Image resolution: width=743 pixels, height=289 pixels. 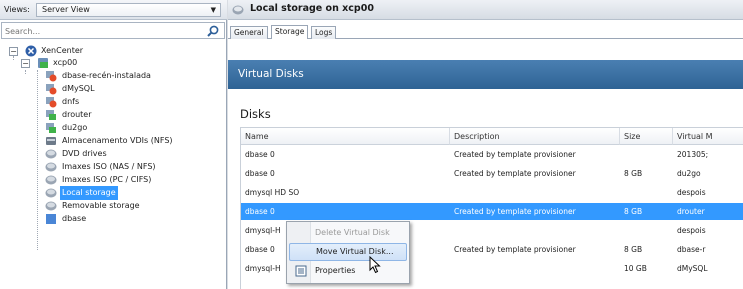 I want to click on xencenter-icon, so click(x=31, y=51).